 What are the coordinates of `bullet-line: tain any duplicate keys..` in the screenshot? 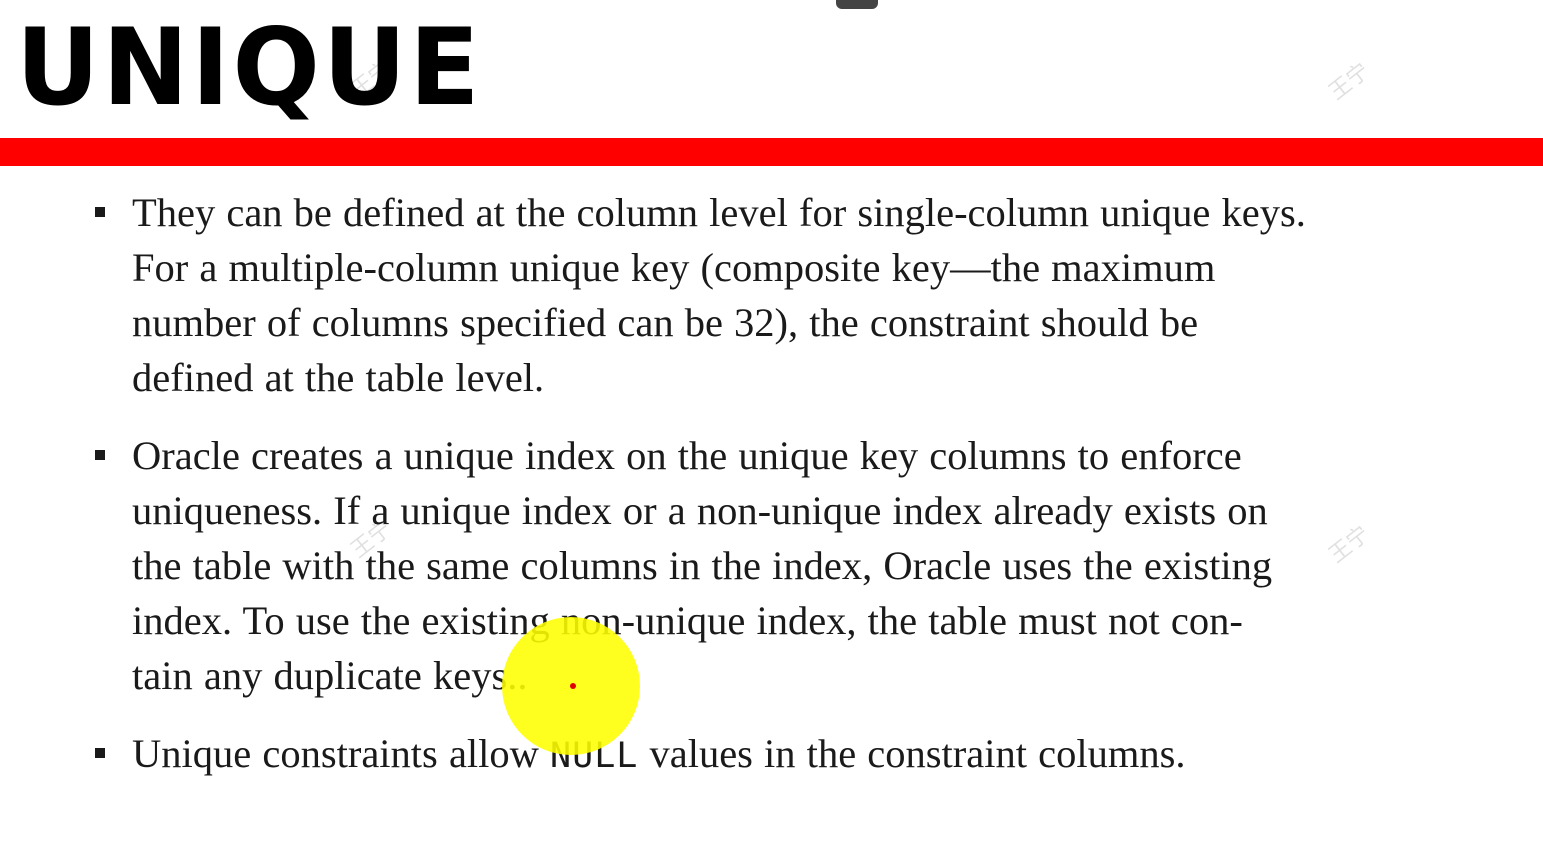 It's located at (330, 675).